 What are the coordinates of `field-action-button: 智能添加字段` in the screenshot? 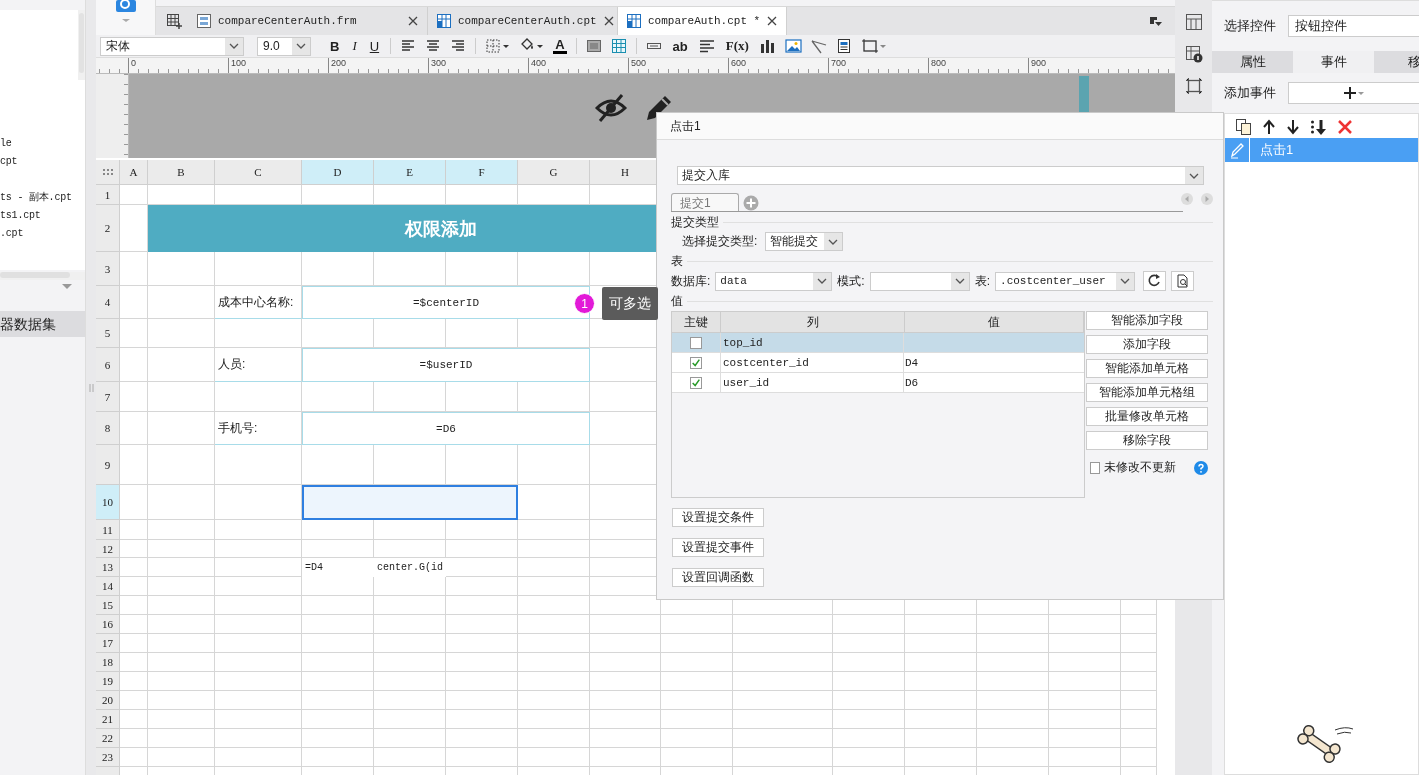 It's located at (1147, 320).